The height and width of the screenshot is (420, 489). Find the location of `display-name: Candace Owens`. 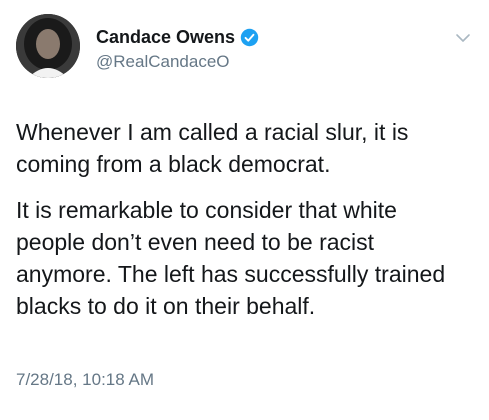

display-name: Candace Owens is located at coordinates (165, 37).